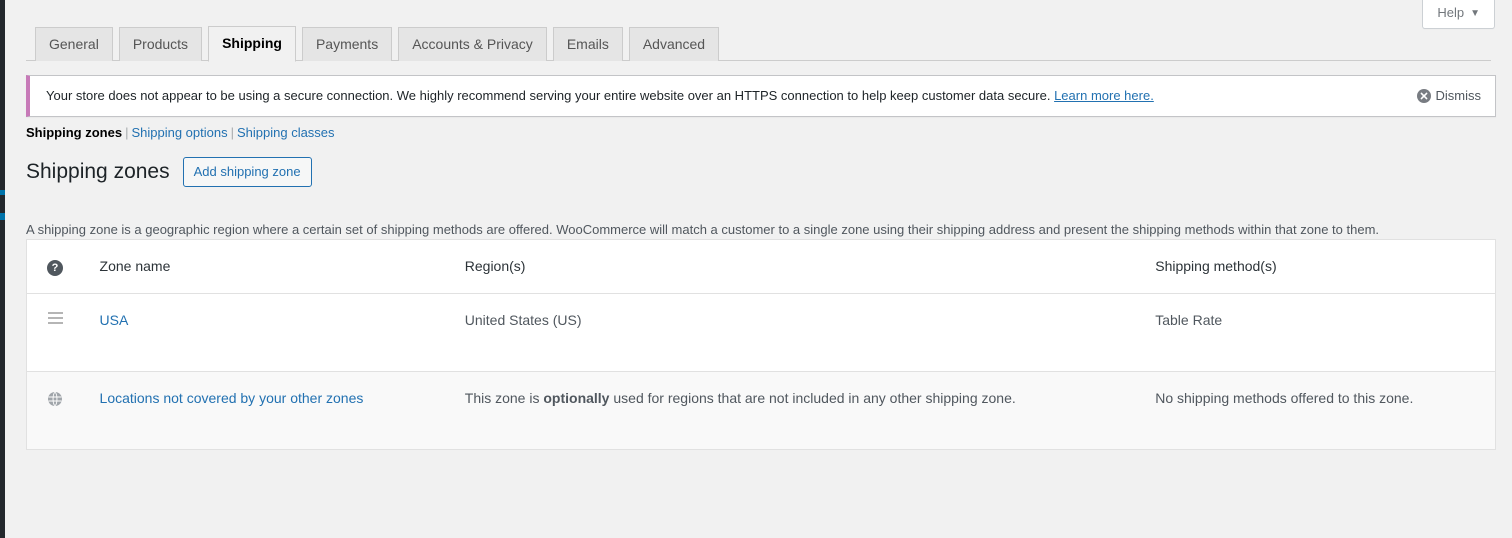  I want to click on subnav-item-shipping-zones: Shipping zones, so click(74, 132).